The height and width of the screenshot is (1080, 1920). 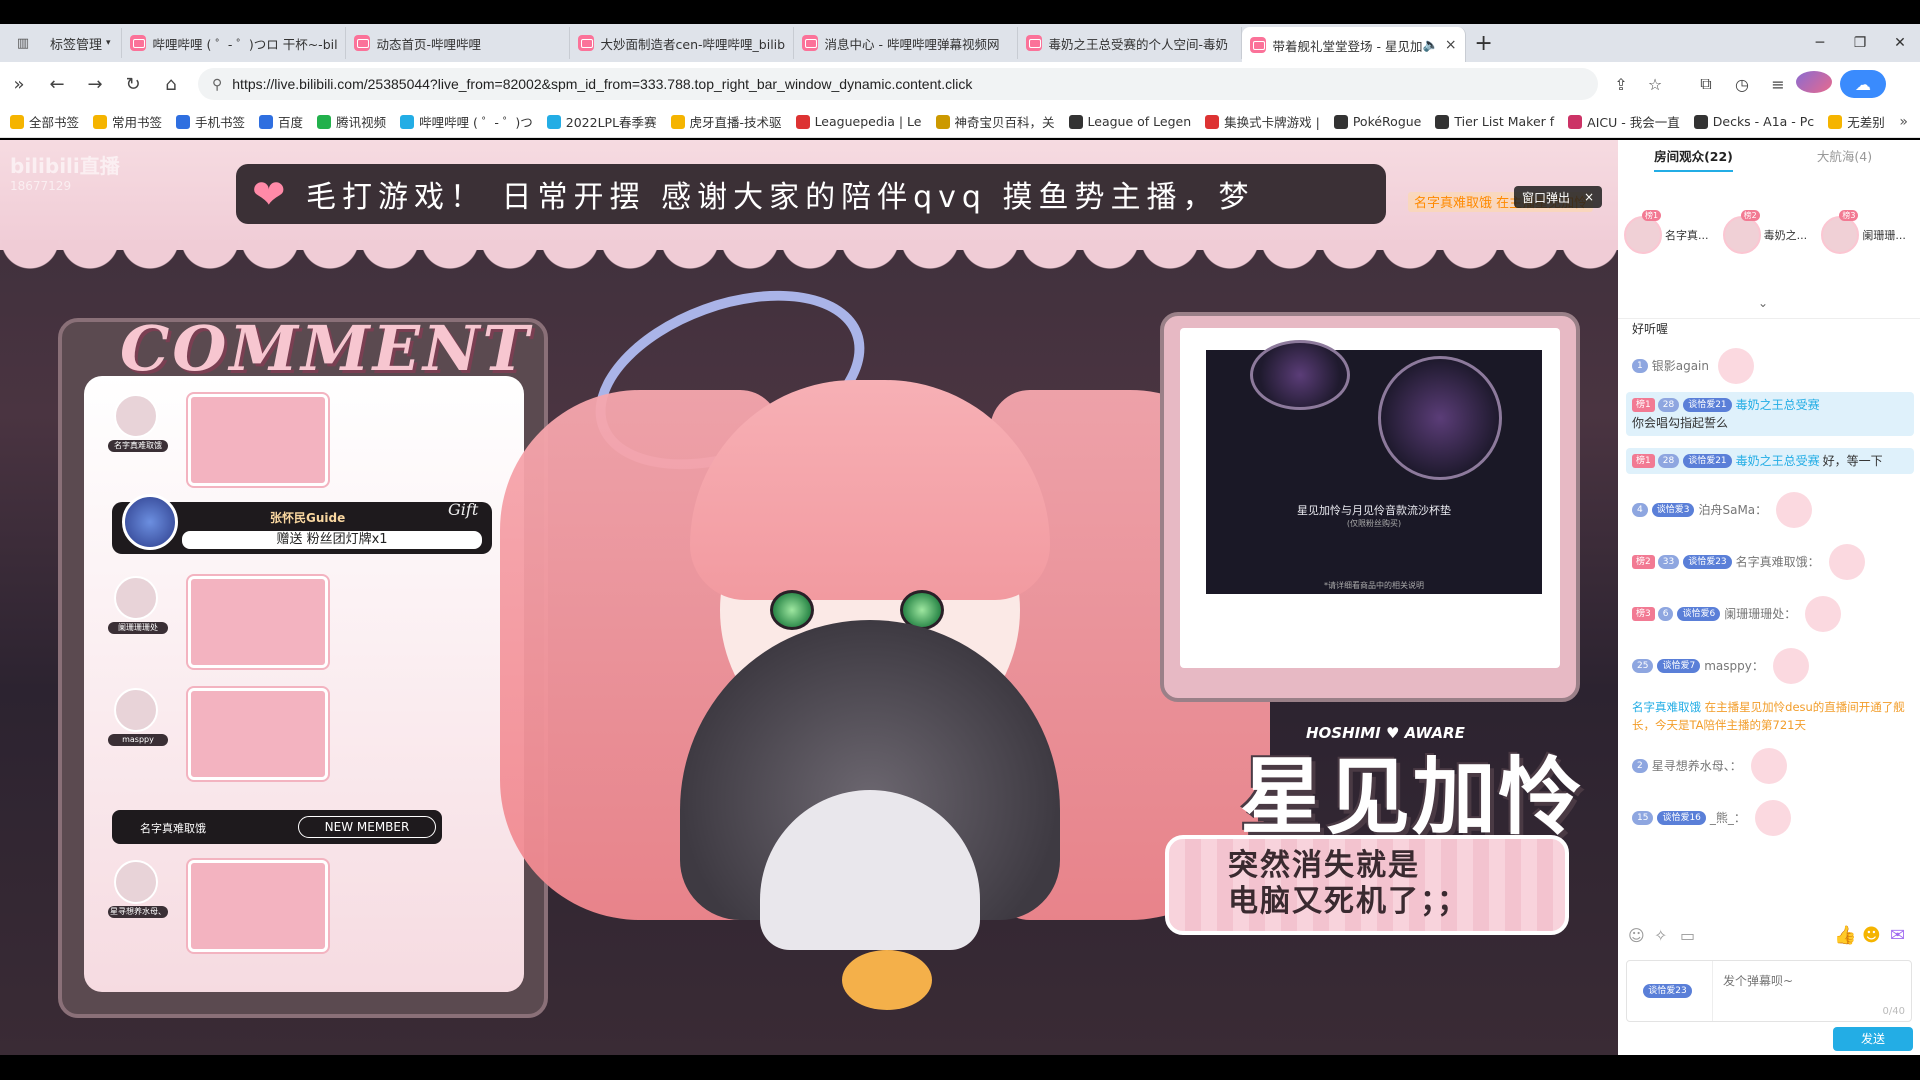 I want to click on tab-dynamic: 动态首页-哔哩哔哩, so click(x=458, y=43).